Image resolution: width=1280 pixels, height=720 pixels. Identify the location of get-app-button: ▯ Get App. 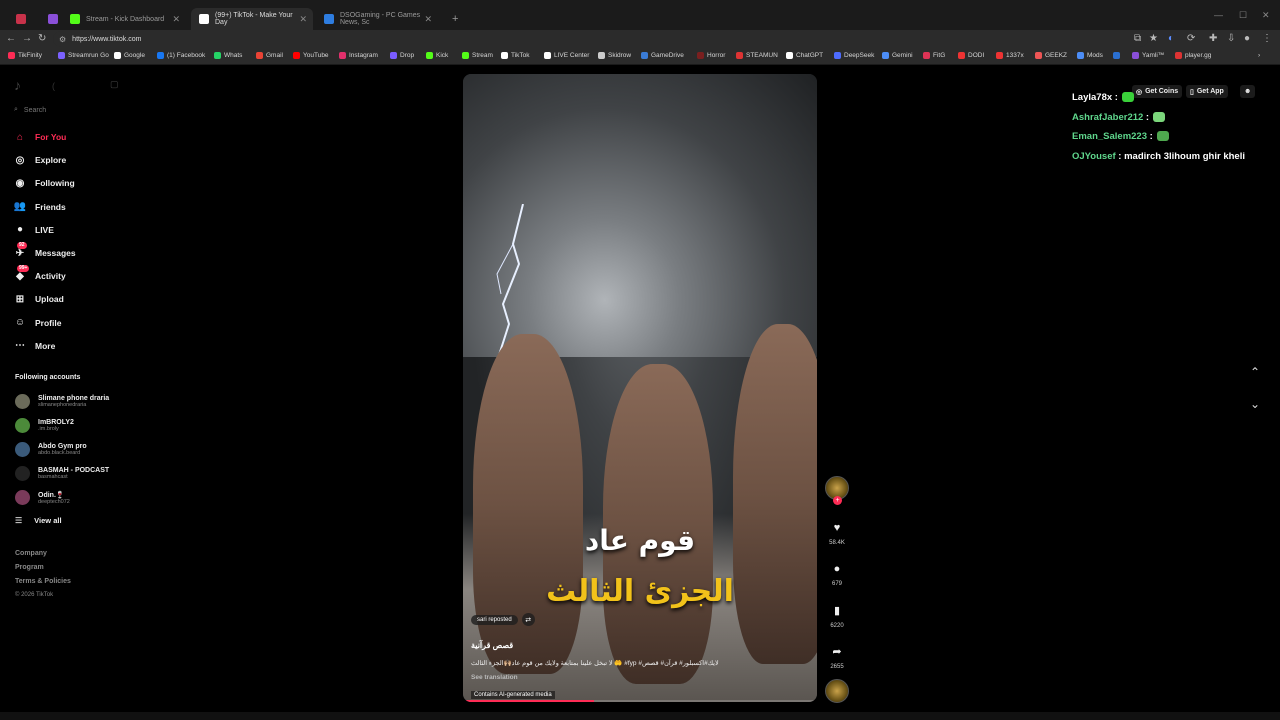
(1207, 91).